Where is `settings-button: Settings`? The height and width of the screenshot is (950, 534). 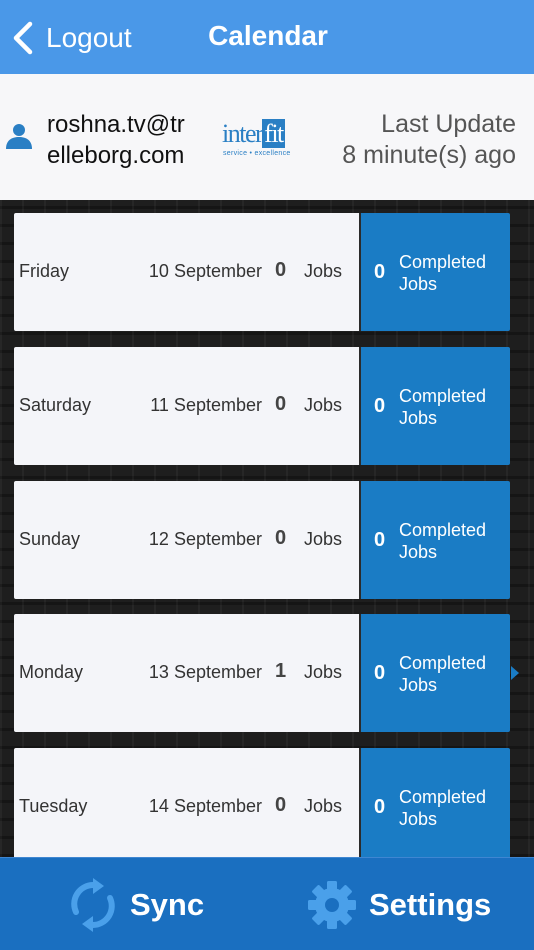 settings-button: Settings is located at coordinates (399, 904).